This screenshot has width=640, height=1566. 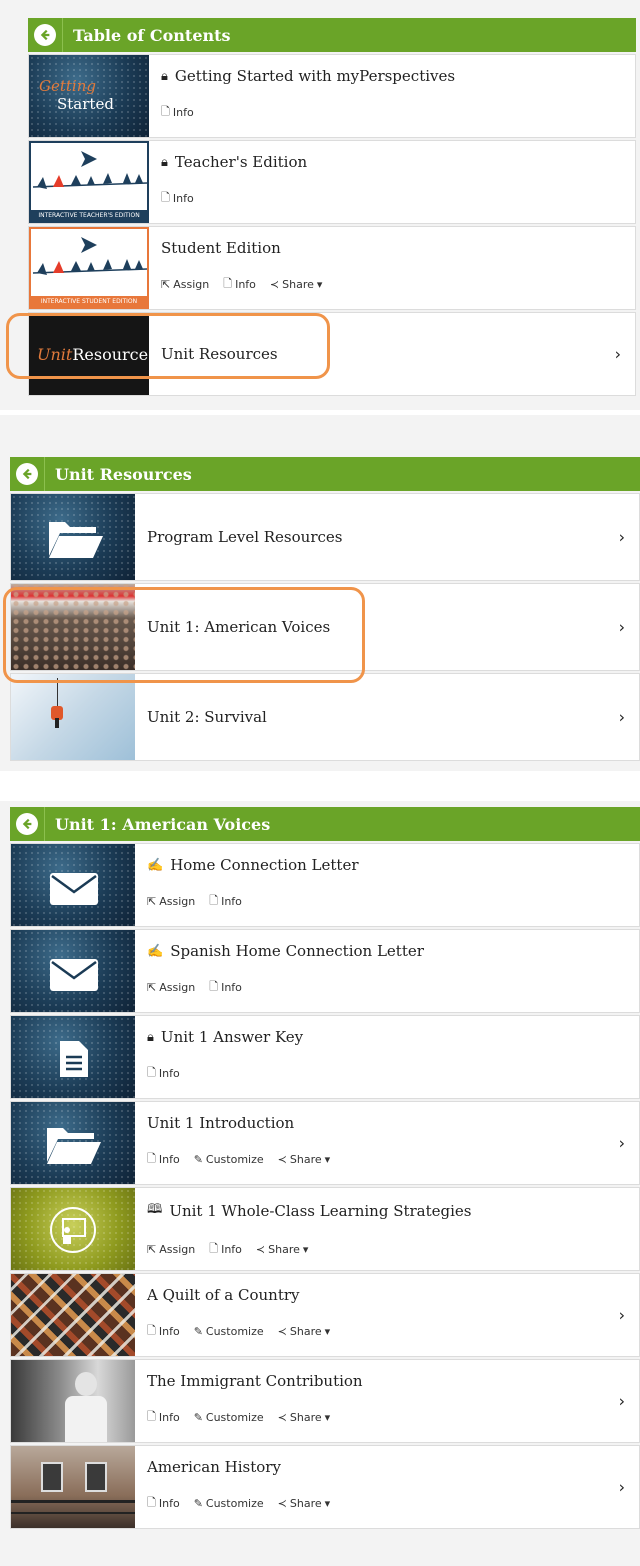 I want to click on list-item: 🔒︎ Unit 1 Answer Key 🗋 Info, so click(x=325, y=1057).